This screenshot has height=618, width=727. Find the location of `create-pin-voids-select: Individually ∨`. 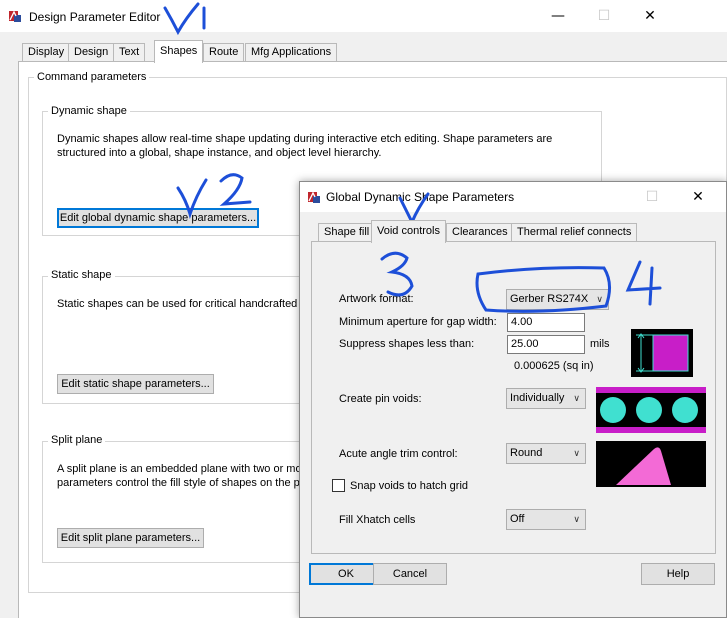

create-pin-voids-select: Individually ∨ is located at coordinates (546, 398).